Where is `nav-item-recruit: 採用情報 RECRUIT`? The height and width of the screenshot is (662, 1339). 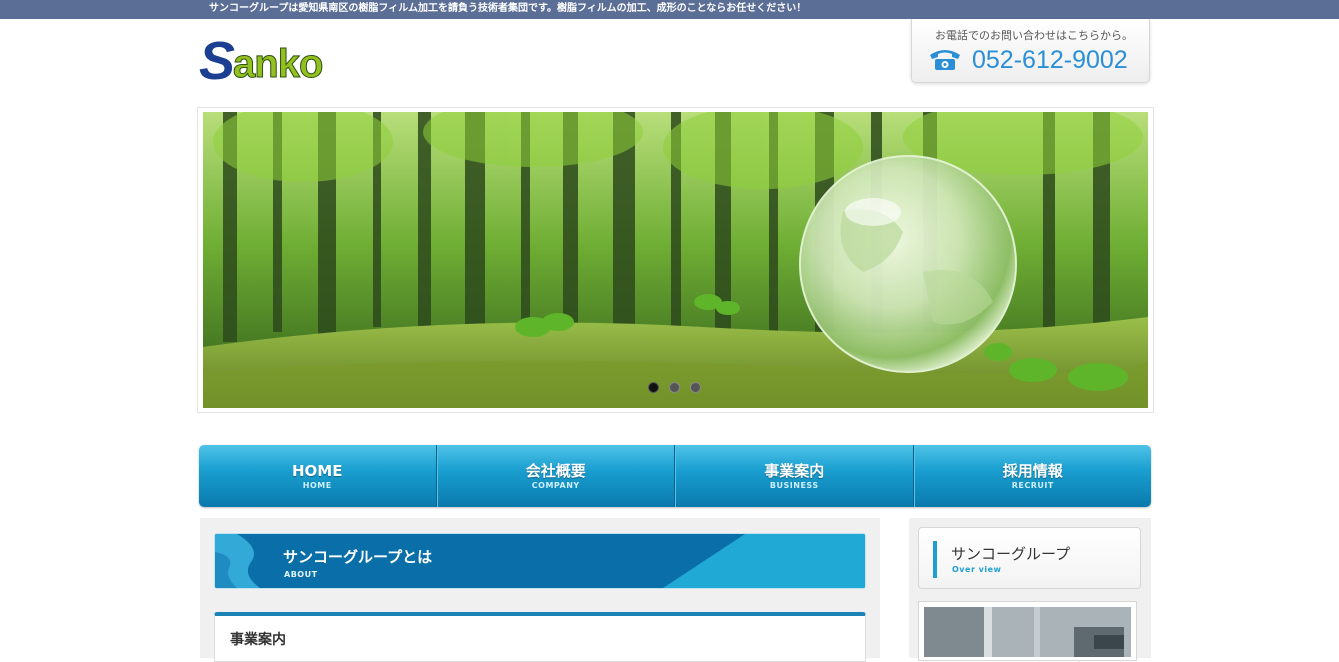 nav-item-recruit: 採用情報 RECRUIT is located at coordinates (1032, 476).